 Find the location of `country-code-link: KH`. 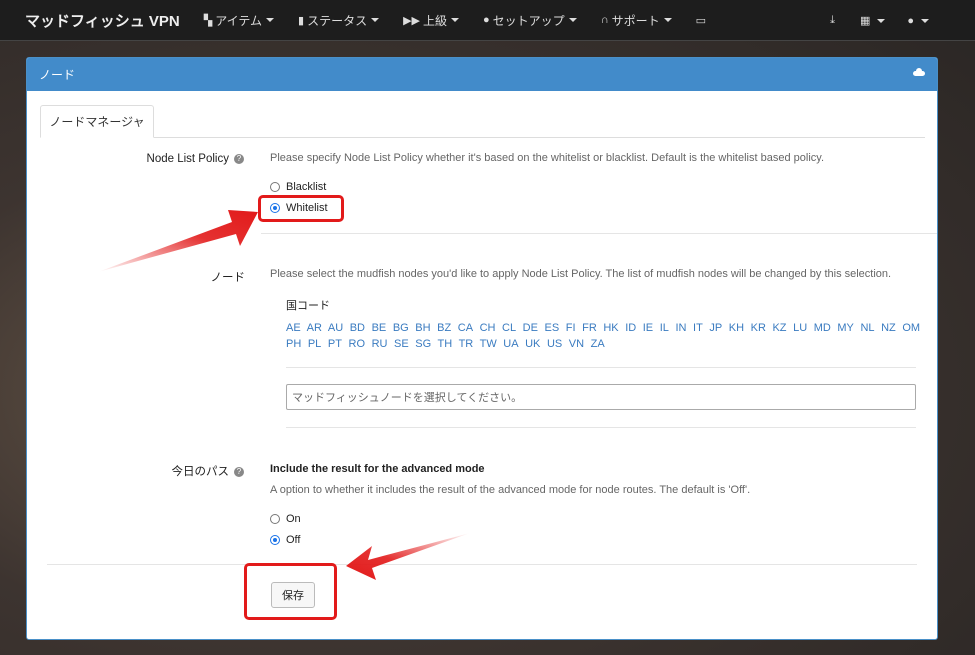

country-code-link: KH is located at coordinates (736, 328).